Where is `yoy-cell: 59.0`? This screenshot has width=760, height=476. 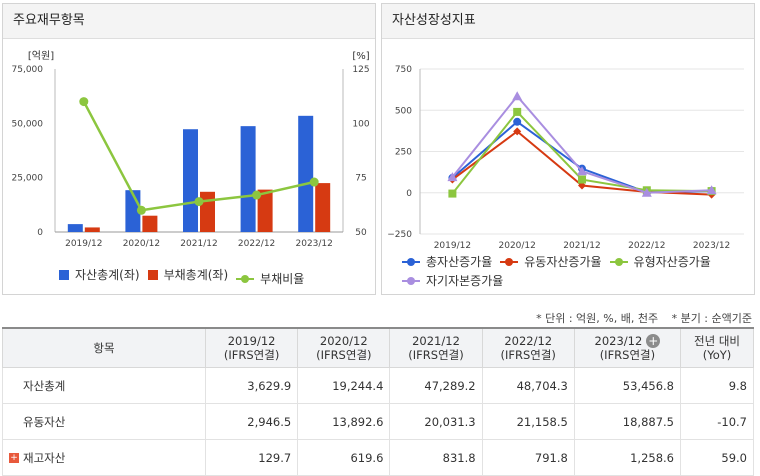 yoy-cell: 59.0 is located at coordinates (717, 457).